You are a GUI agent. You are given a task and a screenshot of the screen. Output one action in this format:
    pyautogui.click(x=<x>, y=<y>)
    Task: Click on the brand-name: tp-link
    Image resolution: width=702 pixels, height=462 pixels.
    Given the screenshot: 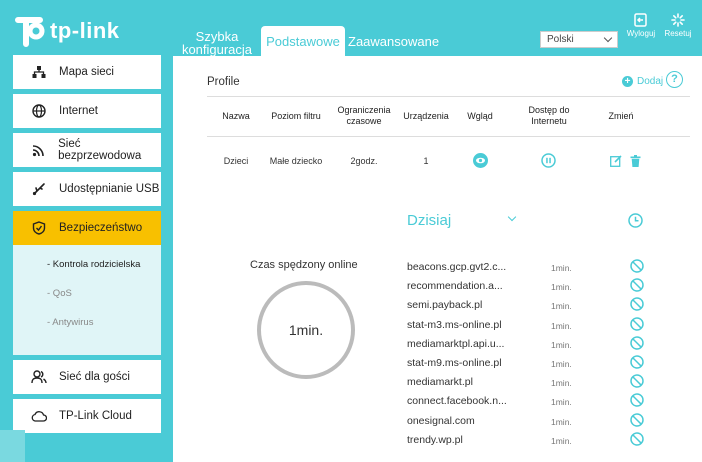 What is the action you would take?
    pyautogui.click(x=85, y=30)
    